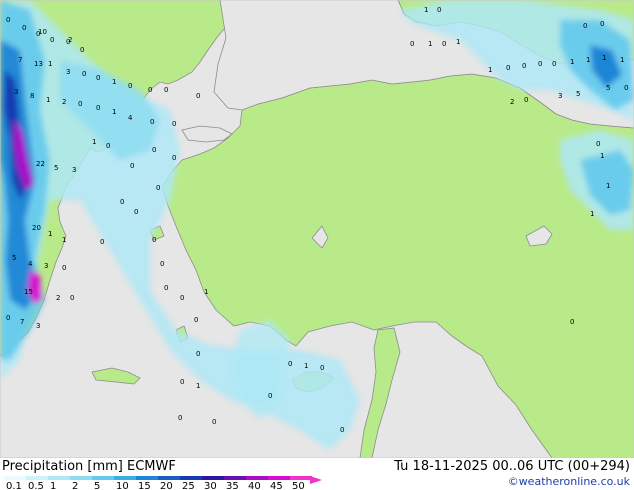 The height and width of the screenshot is (490, 634). What do you see at coordinates (20, 60) in the screenshot?
I see `point-value: 7` at bounding box center [20, 60].